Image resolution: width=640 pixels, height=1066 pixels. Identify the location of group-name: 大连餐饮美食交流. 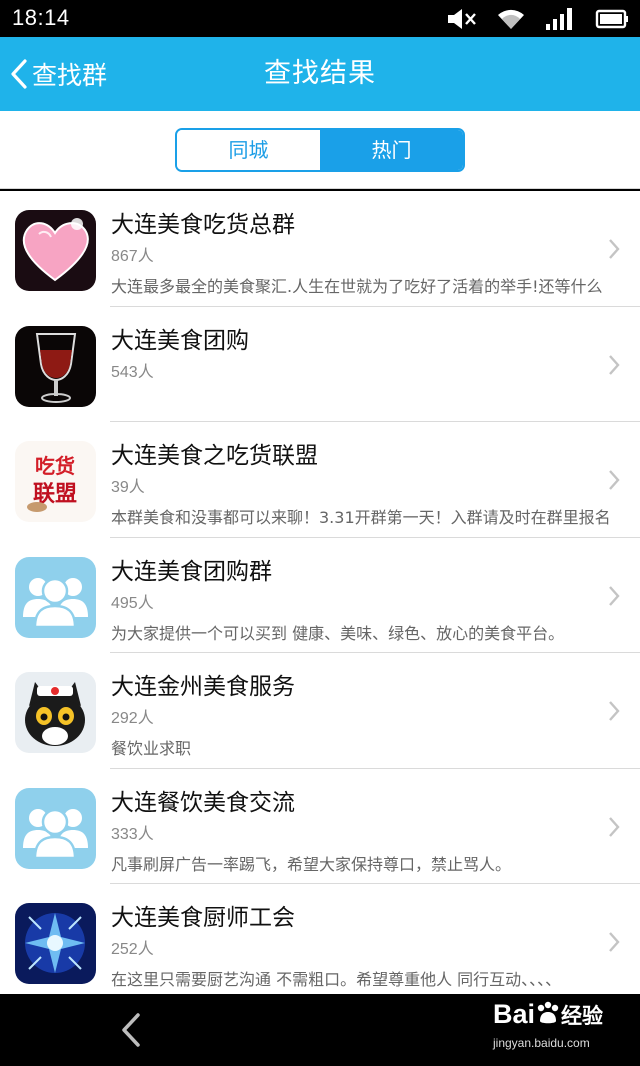
(203, 802).